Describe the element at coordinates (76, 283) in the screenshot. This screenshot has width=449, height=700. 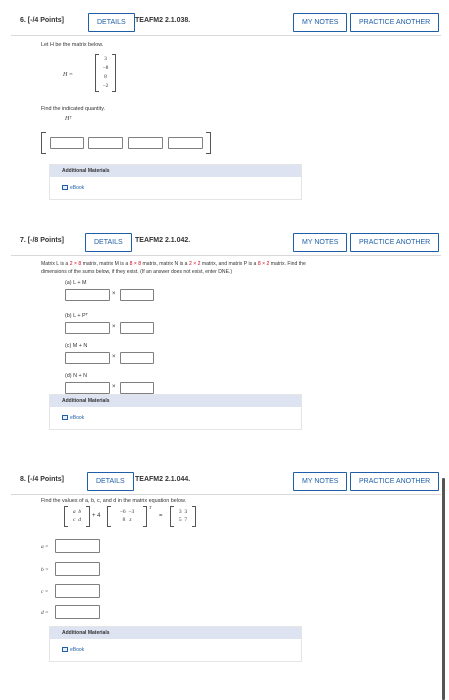
I see `part-a-label: (a) L + M` at that location.